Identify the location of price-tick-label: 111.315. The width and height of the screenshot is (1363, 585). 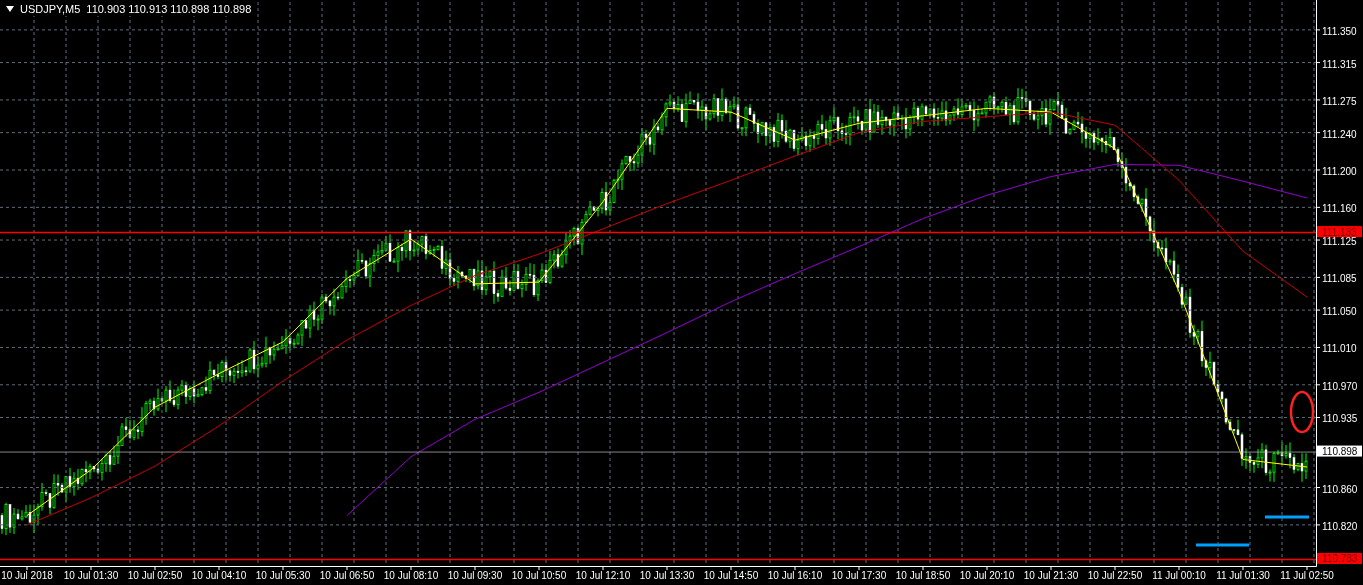
(1339, 64).